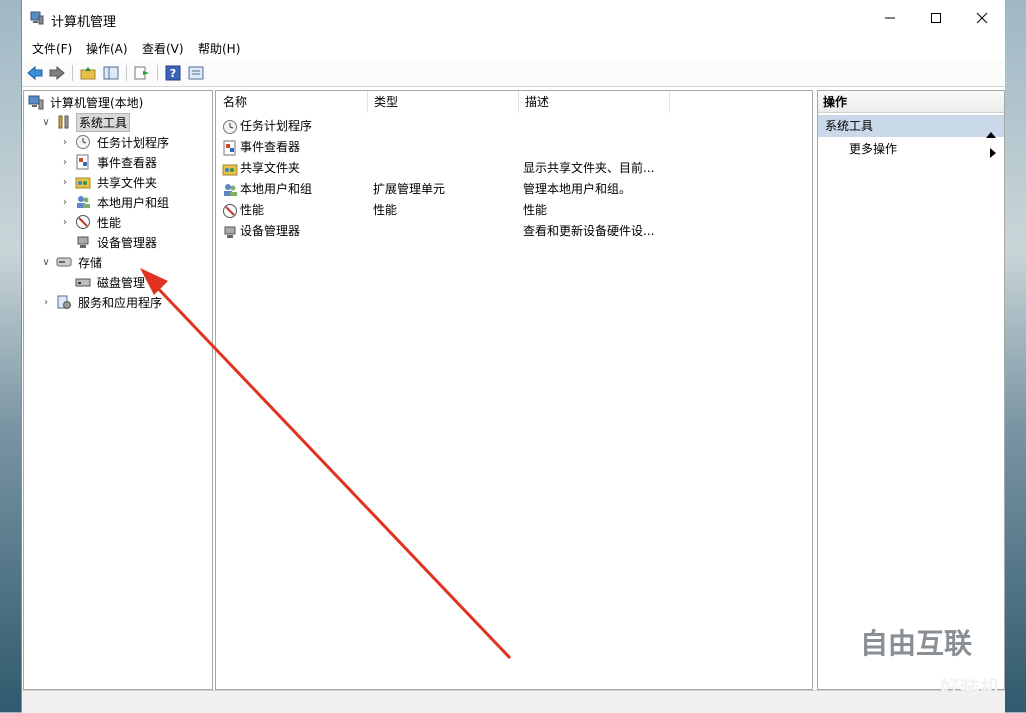 The image size is (1026, 713). I want to click on show-hide-tree-icon, so click(111, 73).